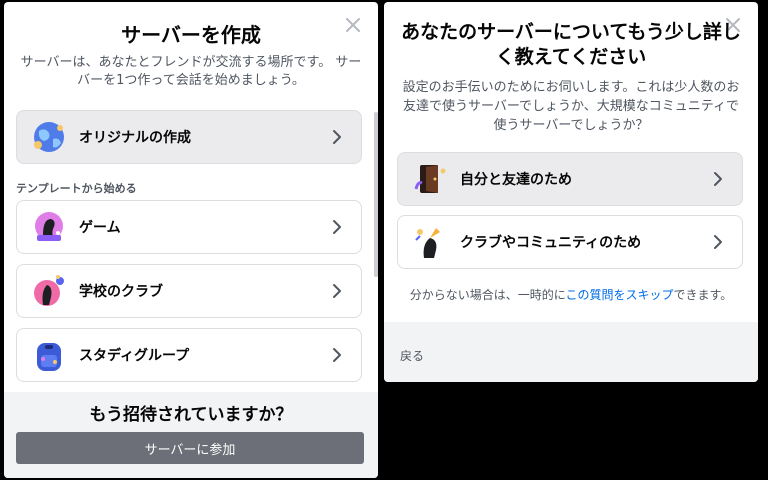 Image resolution: width=768 pixels, height=480 pixels. I want to click on join-footer: もう招待されていますか？ サーバーに参加, so click(191, 435).